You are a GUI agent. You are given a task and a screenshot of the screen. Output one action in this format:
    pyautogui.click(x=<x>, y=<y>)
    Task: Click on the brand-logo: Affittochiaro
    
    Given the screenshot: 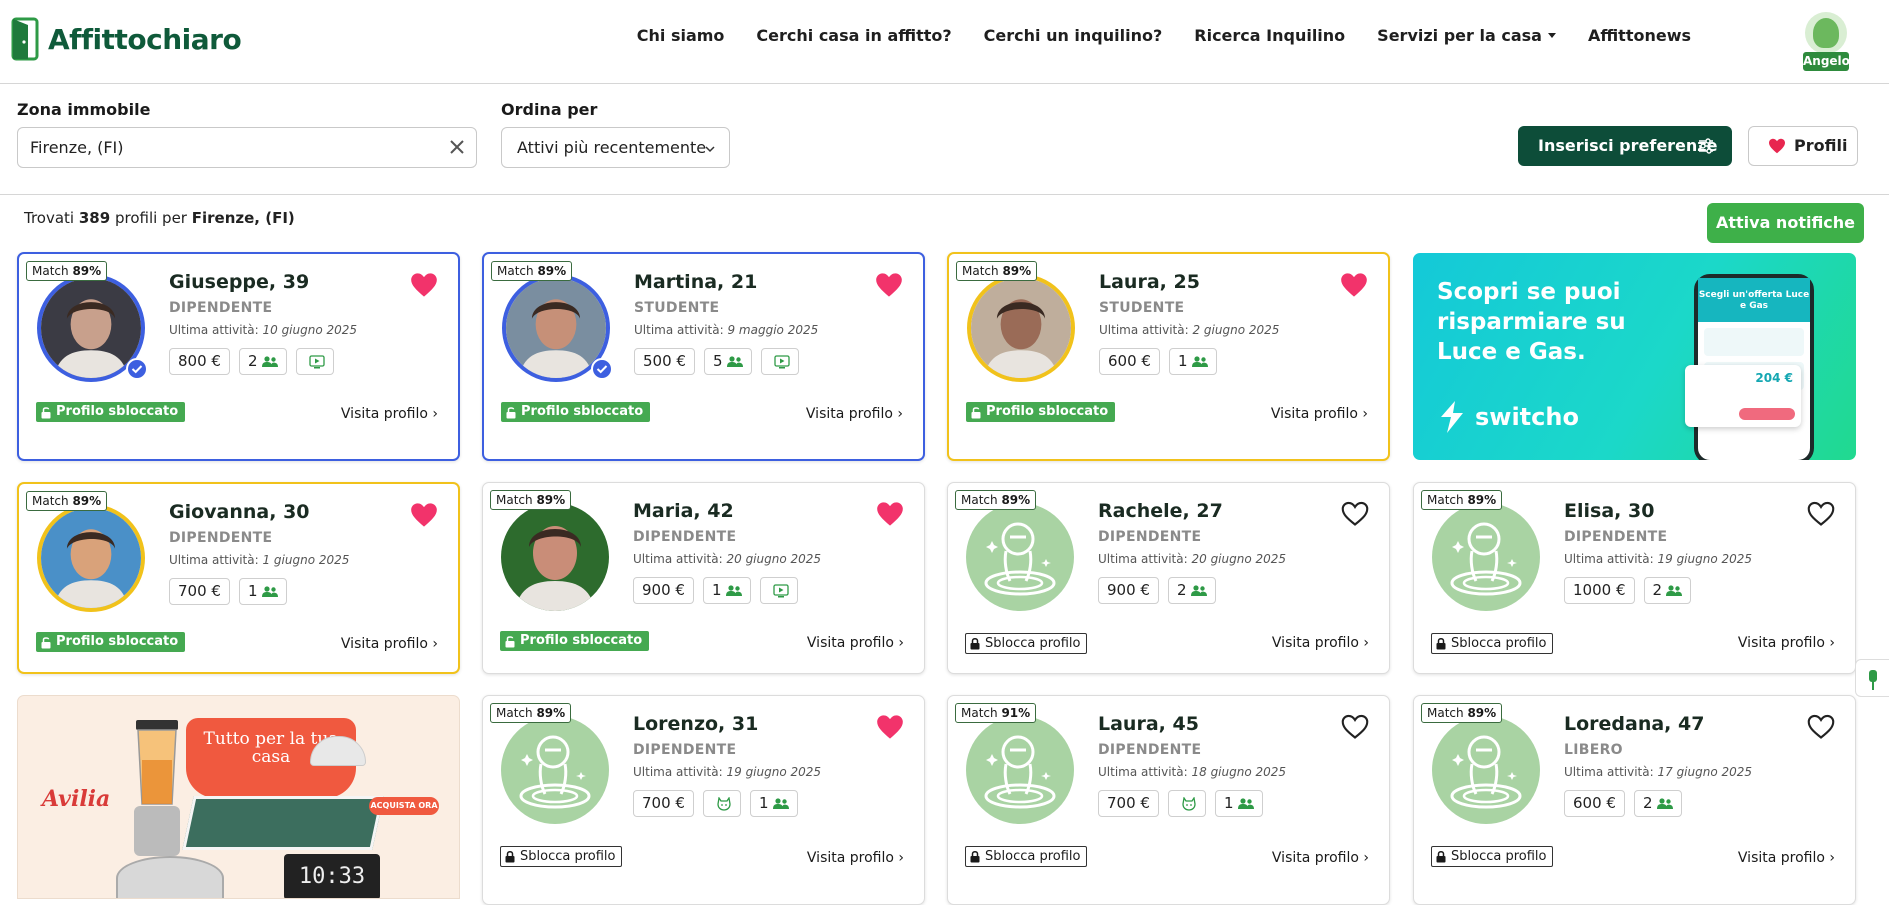 What is the action you would take?
    pyautogui.click(x=126, y=39)
    